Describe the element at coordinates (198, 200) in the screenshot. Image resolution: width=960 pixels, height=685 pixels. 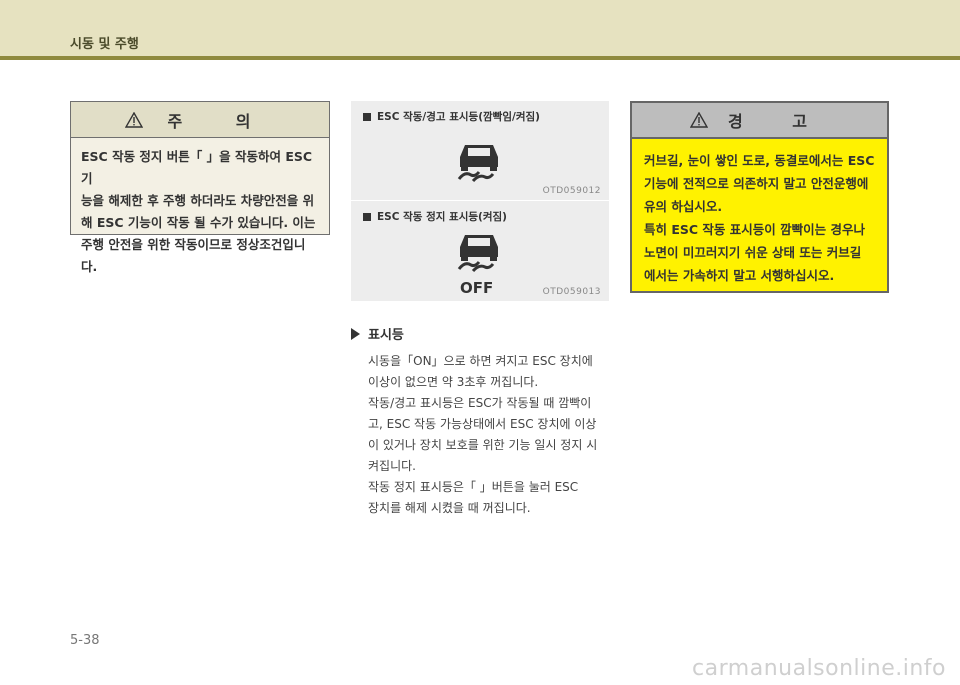
I see `caution-line: 능을 해제한 후 주행 하더라도 차량안전을 위` at that location.